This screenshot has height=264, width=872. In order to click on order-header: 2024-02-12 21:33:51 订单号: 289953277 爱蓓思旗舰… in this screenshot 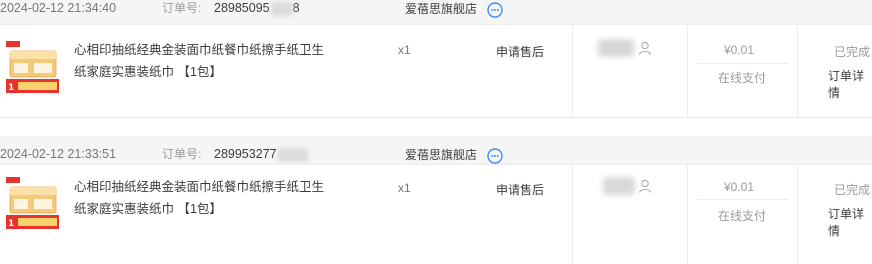, I will do `click(436, 150)`.